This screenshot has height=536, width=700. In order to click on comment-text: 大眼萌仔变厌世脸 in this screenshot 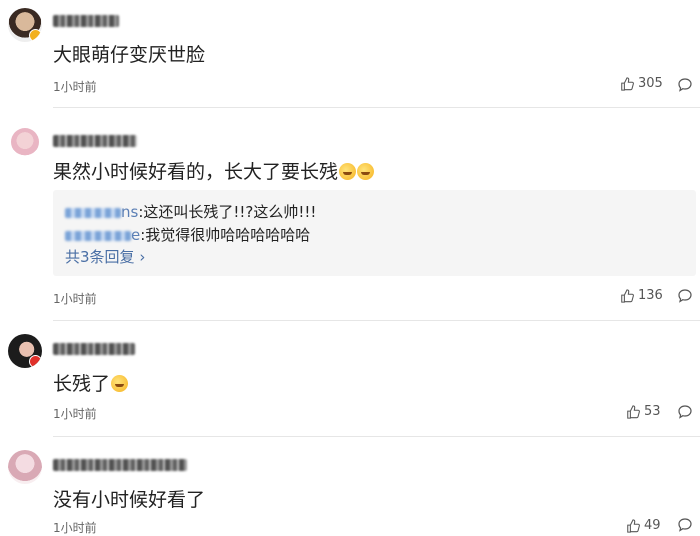, I will do `click(129, 55)`.